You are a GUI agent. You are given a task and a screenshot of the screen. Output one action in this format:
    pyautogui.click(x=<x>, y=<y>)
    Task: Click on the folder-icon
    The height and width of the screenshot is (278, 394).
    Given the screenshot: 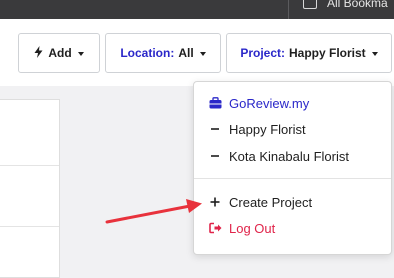 What is the action you would take?
    pyautogui.click(x=310, y=4)
    